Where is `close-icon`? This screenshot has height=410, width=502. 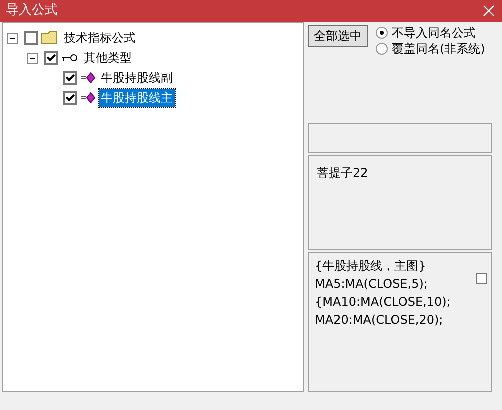
close-icon is located at coordinates (489, 11).